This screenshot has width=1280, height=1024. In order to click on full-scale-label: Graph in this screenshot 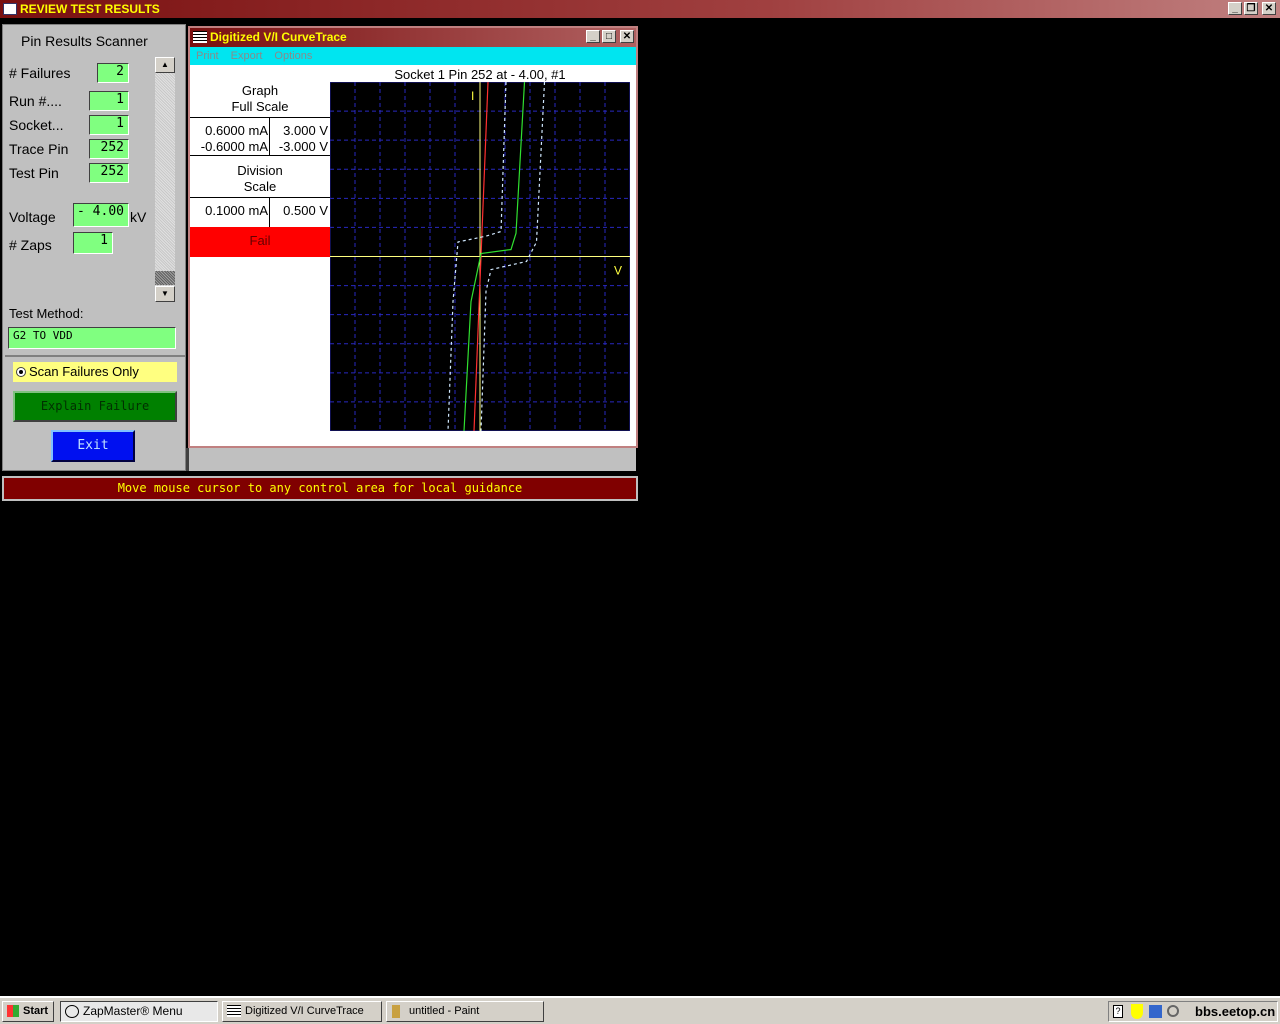, I will do `click(260, 90)`.